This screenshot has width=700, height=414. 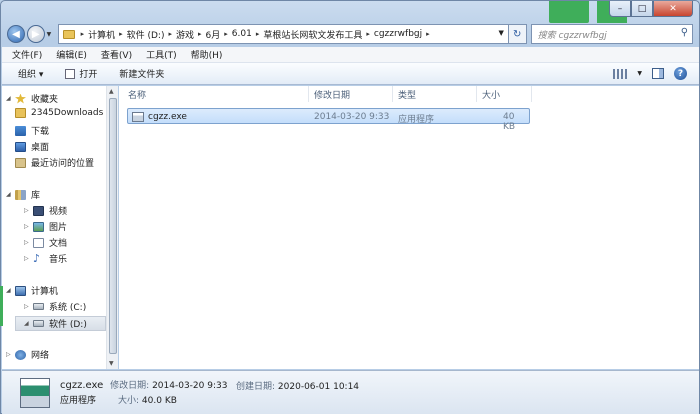 What do you see at coordinates (16, 34) in the screenshot?
I see `back-button: ◀` at bounding box center [16, 34].